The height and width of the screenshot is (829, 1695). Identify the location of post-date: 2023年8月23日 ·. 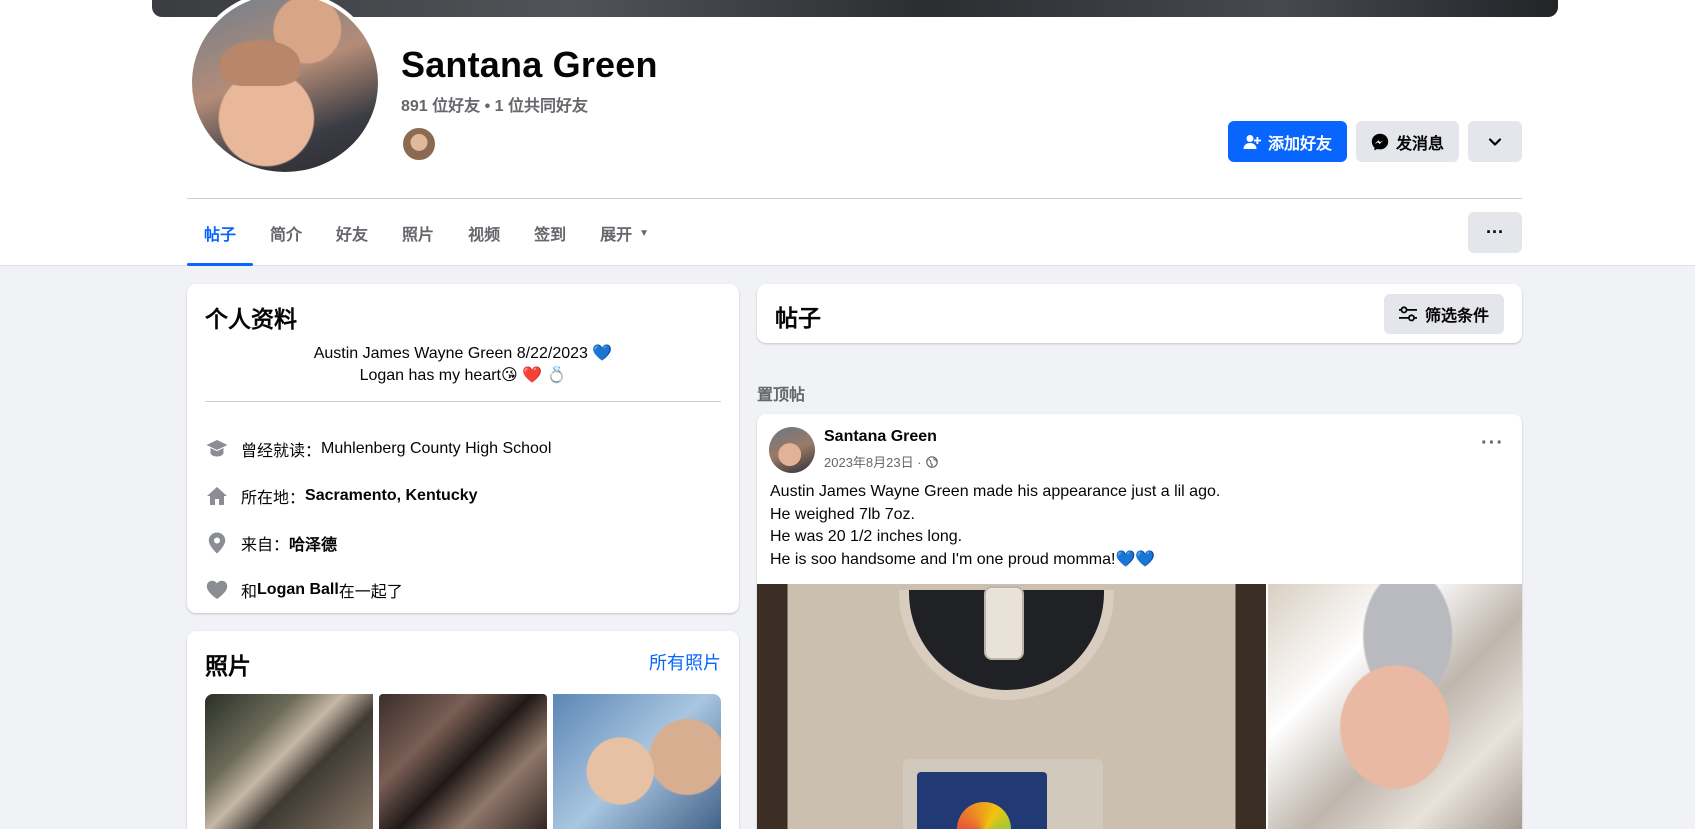
(873, 461).